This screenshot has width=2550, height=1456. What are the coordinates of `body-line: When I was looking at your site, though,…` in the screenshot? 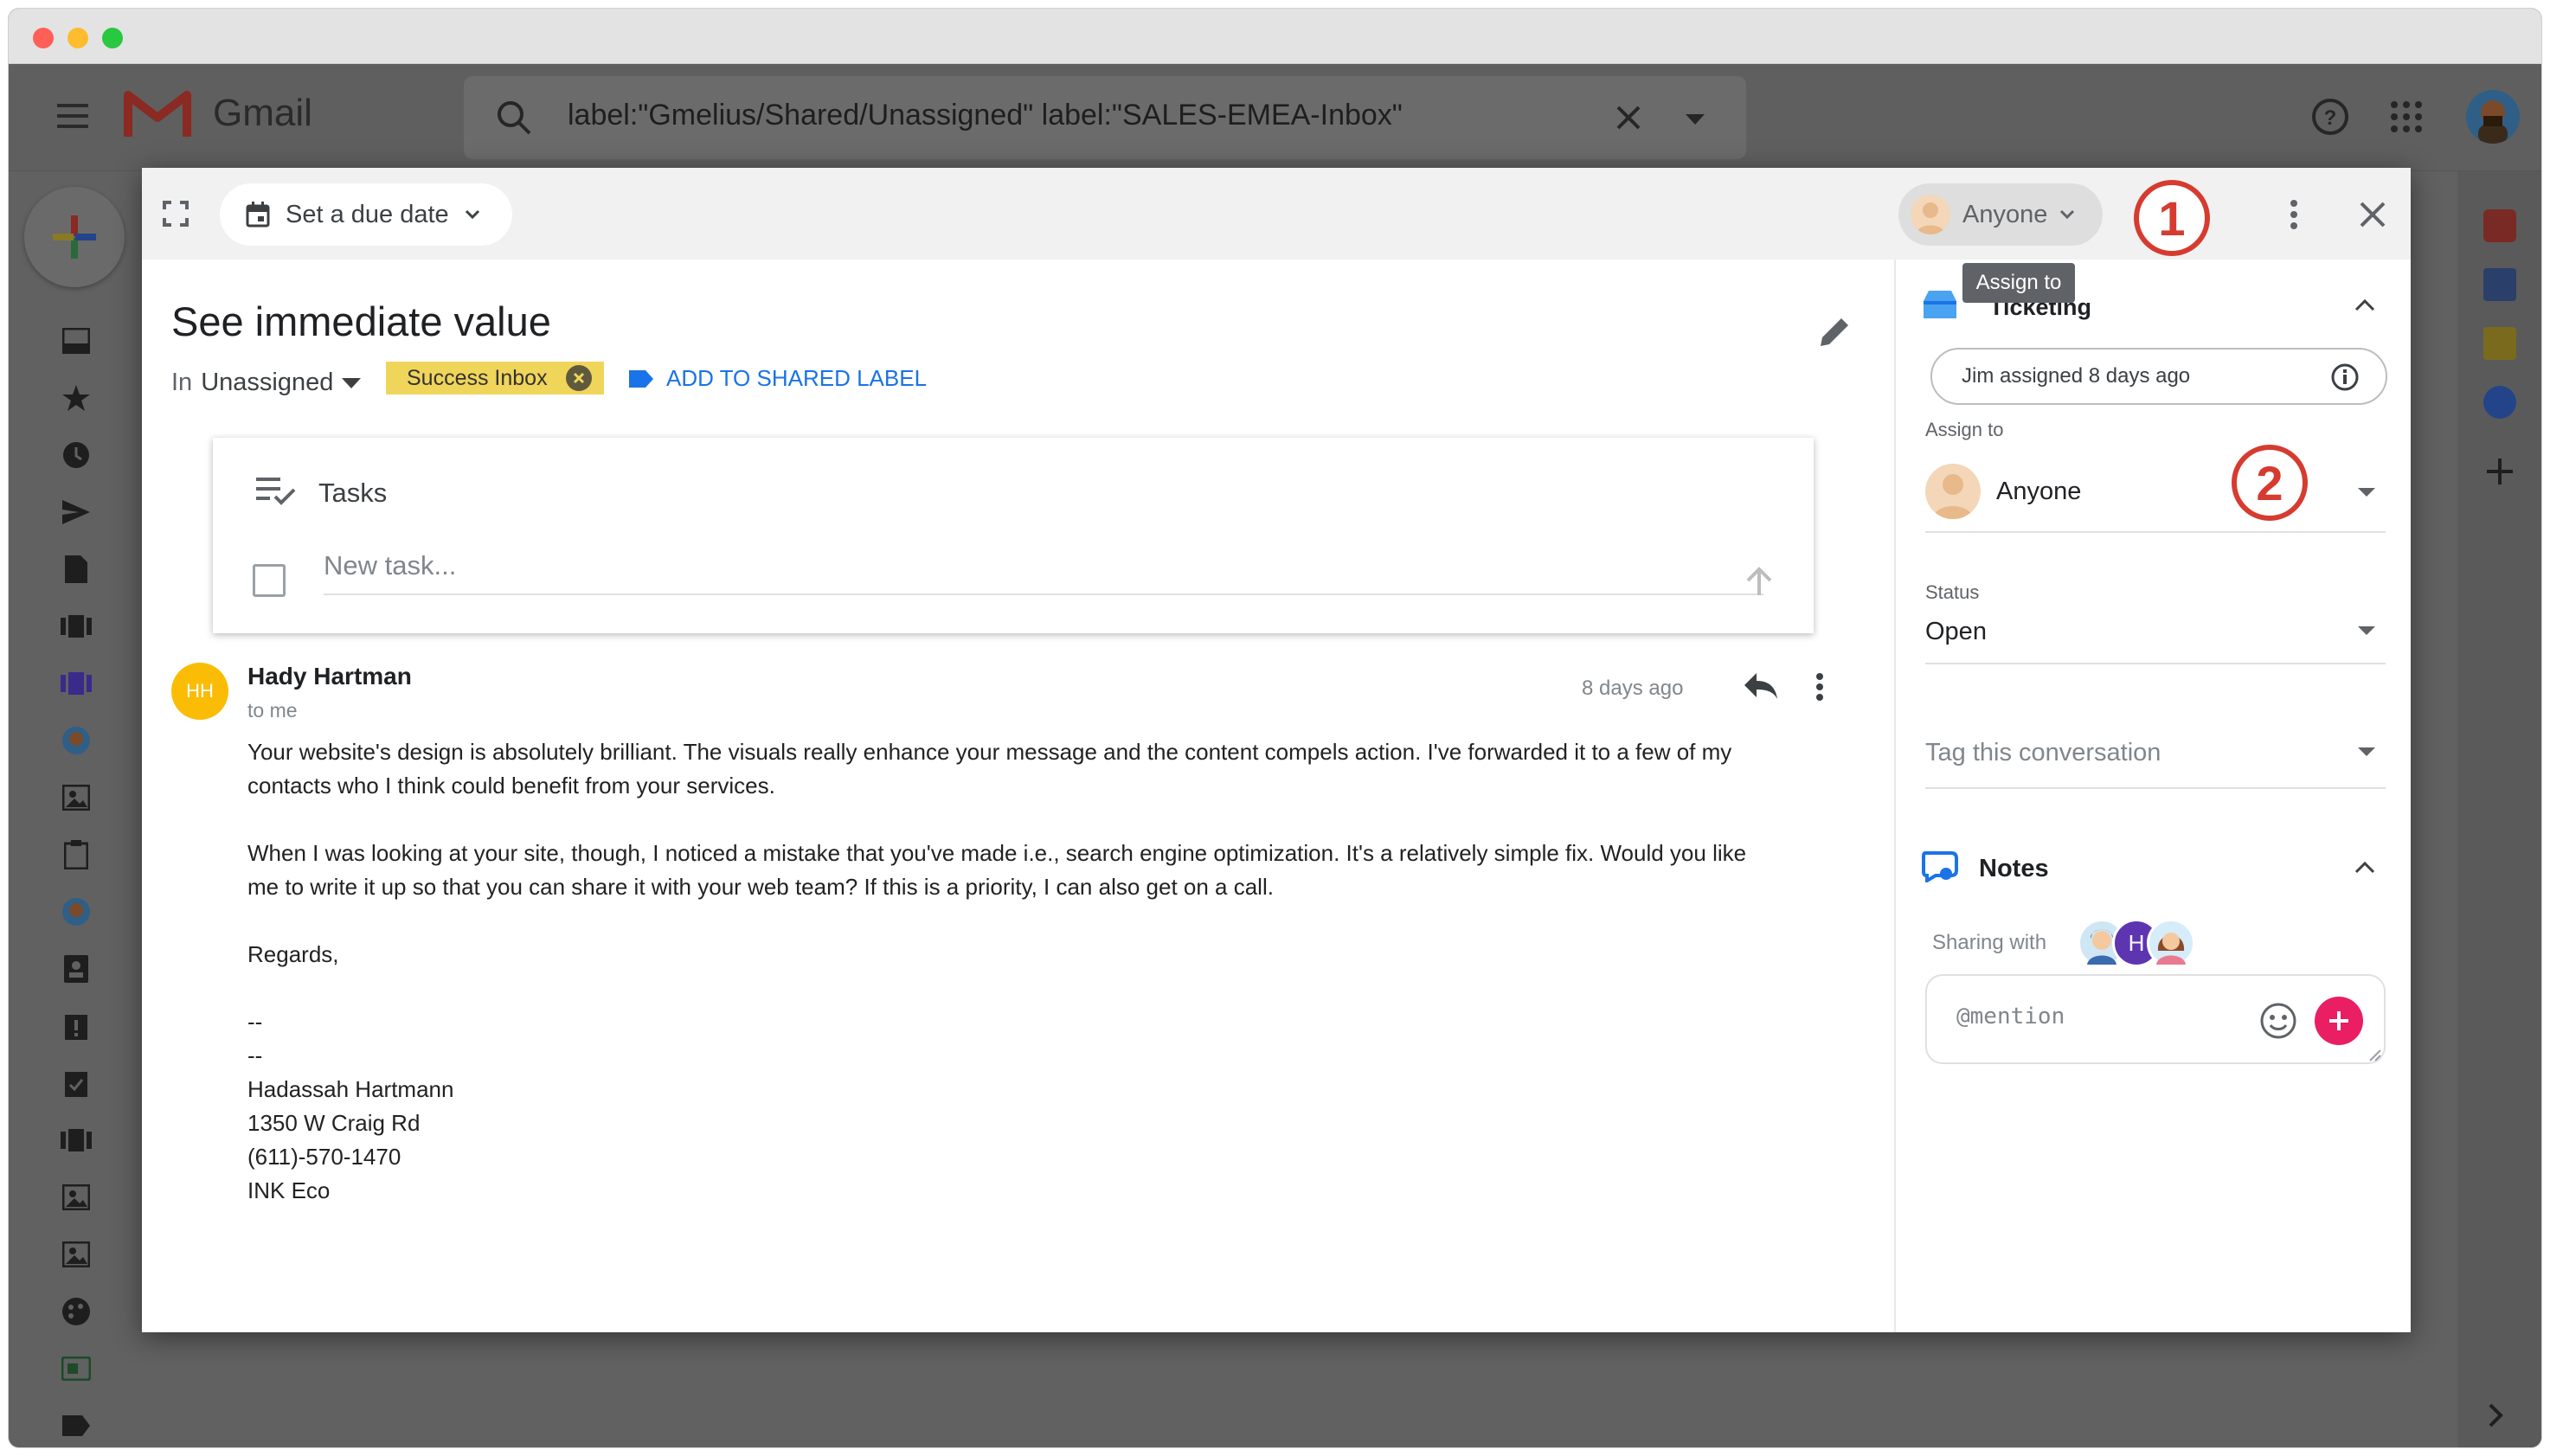 It's located at (997, 853).